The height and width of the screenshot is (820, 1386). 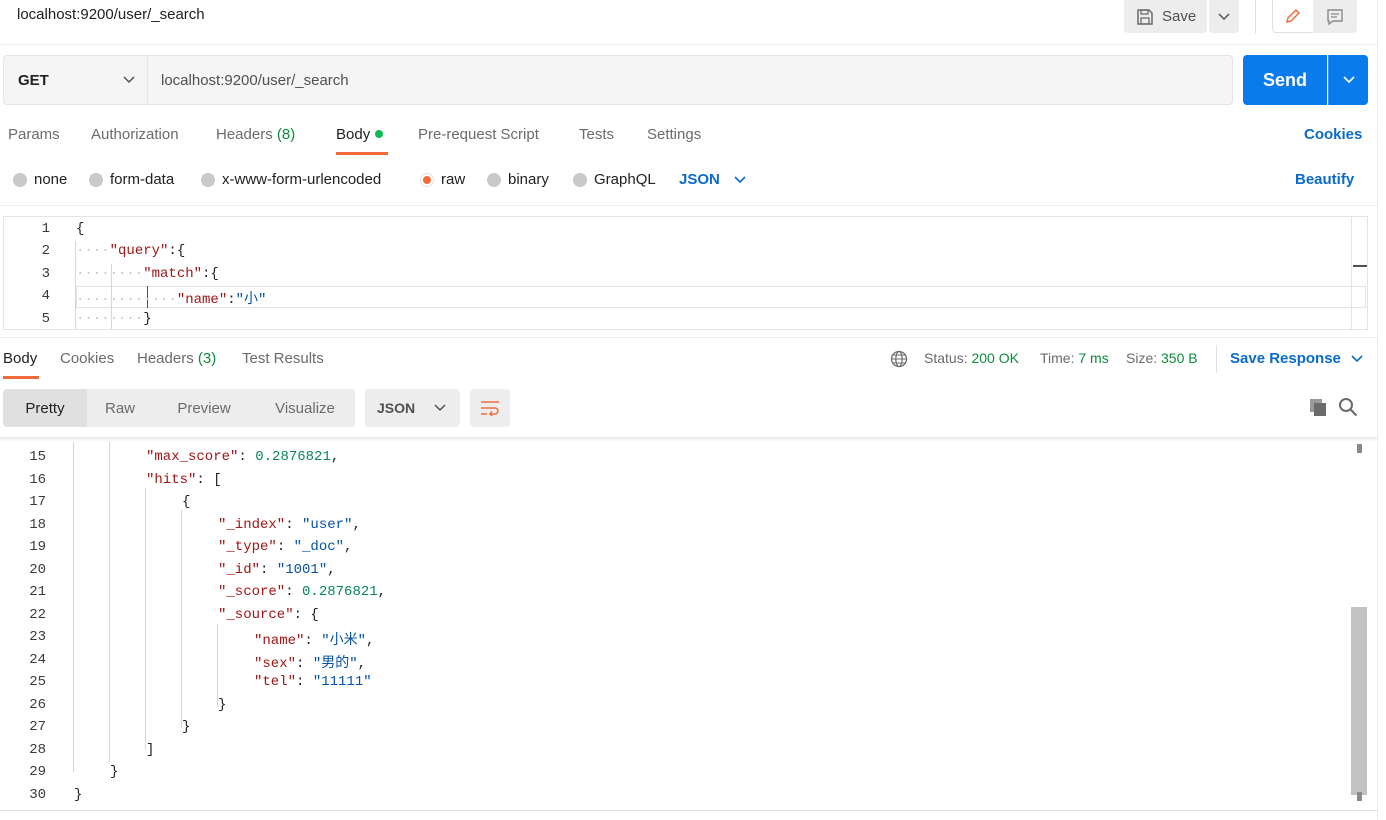 I want to click on save-response-label: Save Response, so click(x=1285, y=358).